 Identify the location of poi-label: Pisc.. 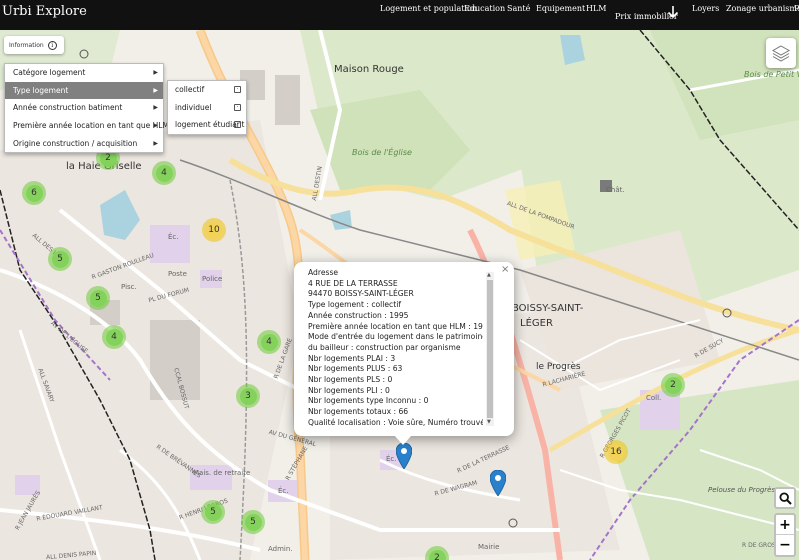
(129, 287).